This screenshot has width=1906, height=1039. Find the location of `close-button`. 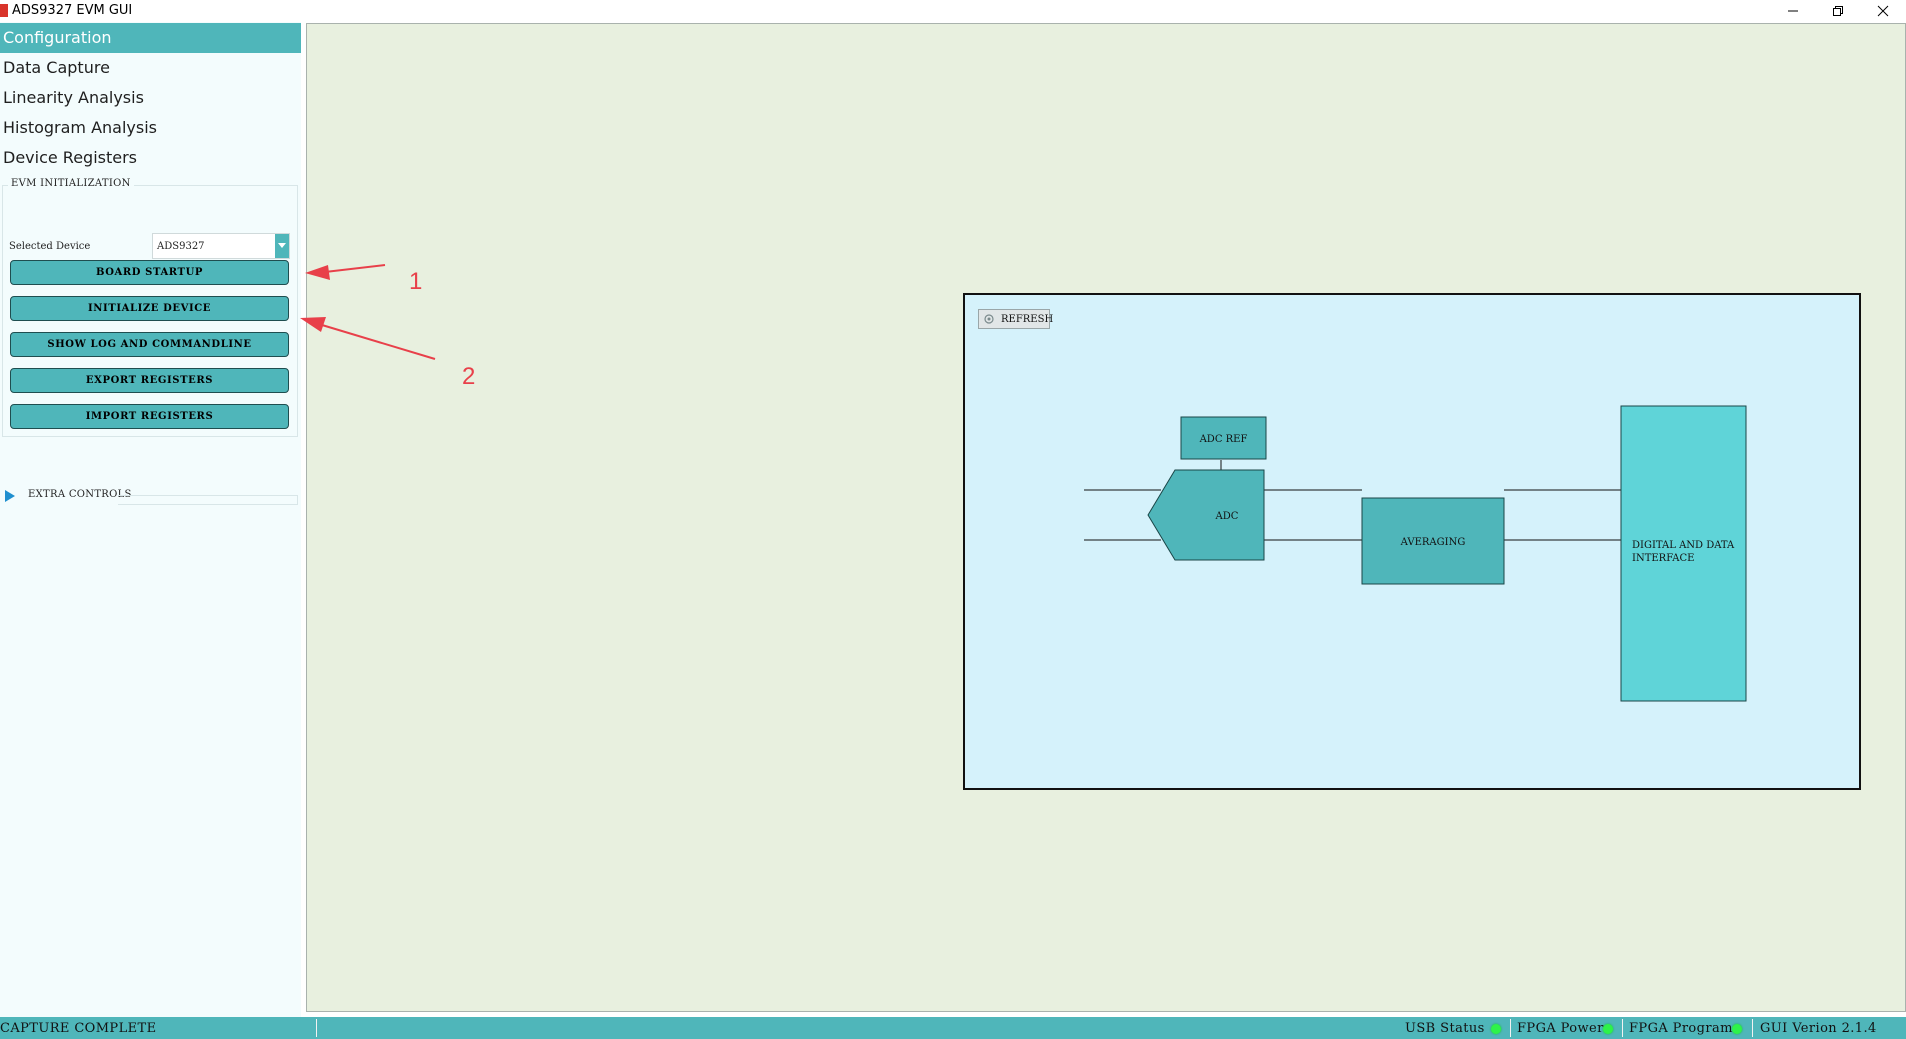

close-button is located at coordinates (1883, 11).